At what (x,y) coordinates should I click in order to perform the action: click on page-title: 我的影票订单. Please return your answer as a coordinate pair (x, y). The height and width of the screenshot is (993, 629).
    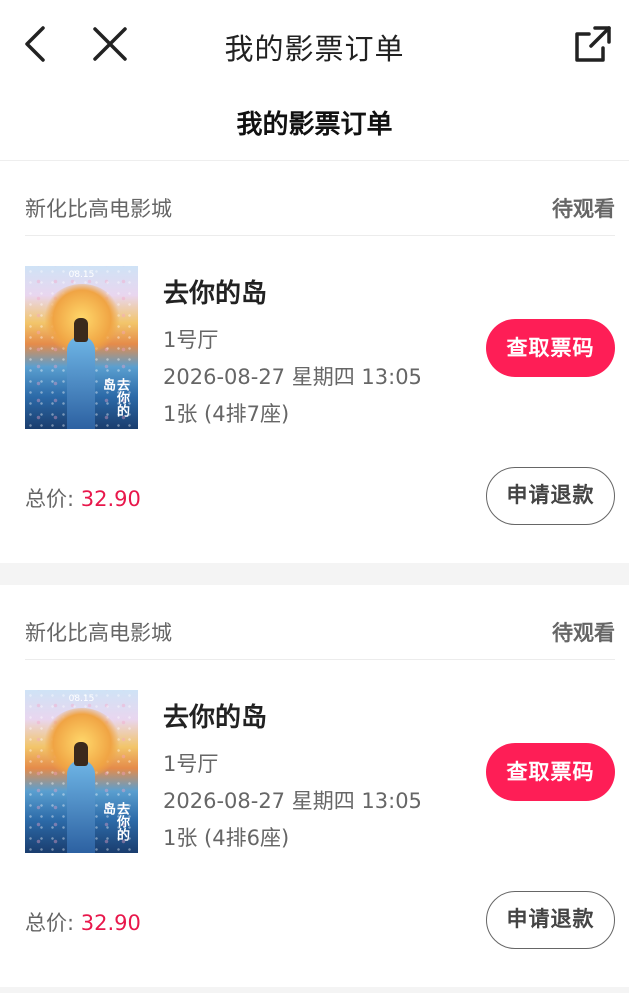
    Looking at the image, I should click on (314, 125).